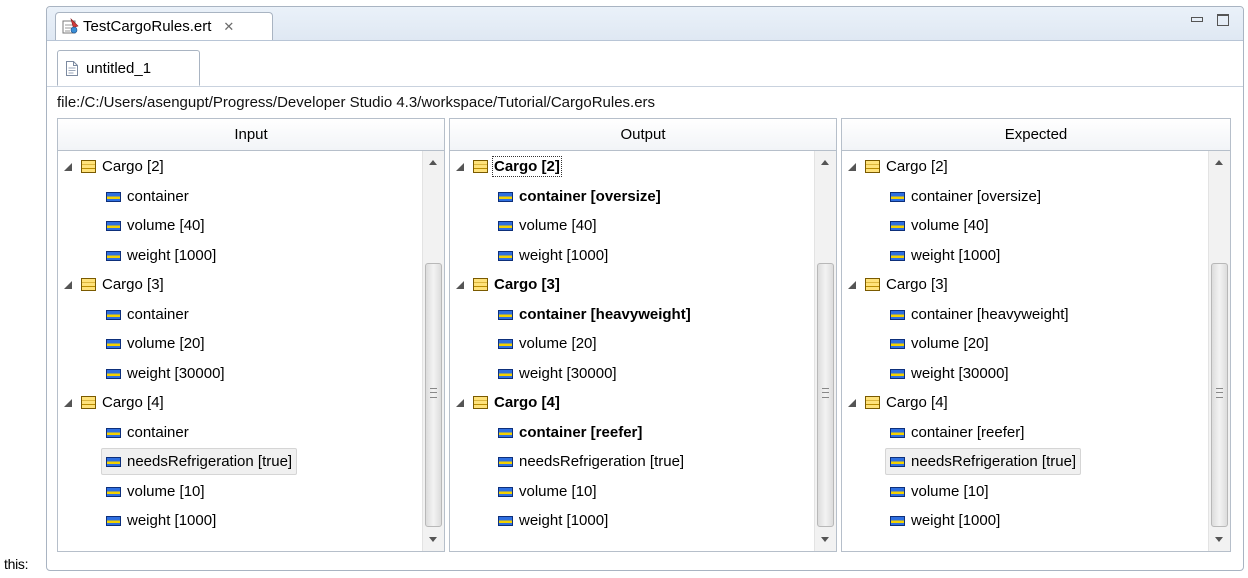 The height and width of the screenshot is (578, 1248). What do you see at coordinates (88, 284) in the screenshot?
I see `entity-icon` at bounding box center [88, 284].